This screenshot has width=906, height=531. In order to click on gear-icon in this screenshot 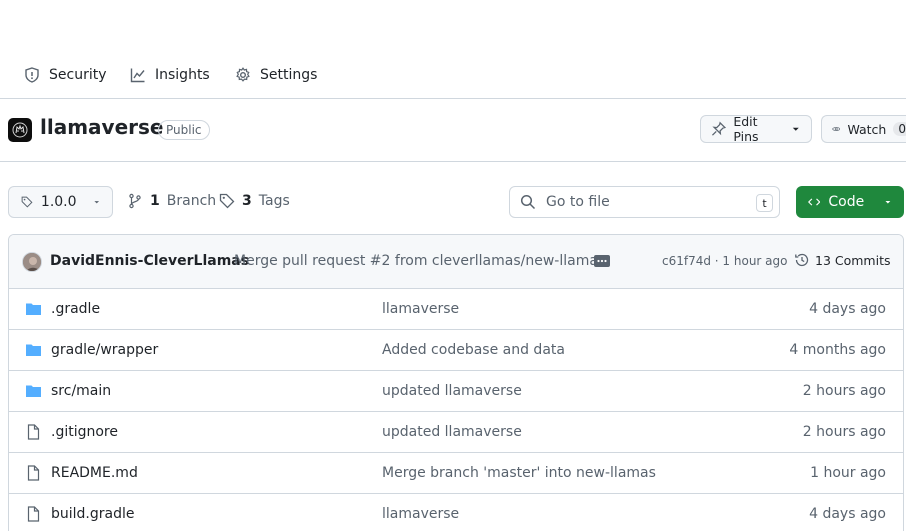, I will do `click(243, 74)`.